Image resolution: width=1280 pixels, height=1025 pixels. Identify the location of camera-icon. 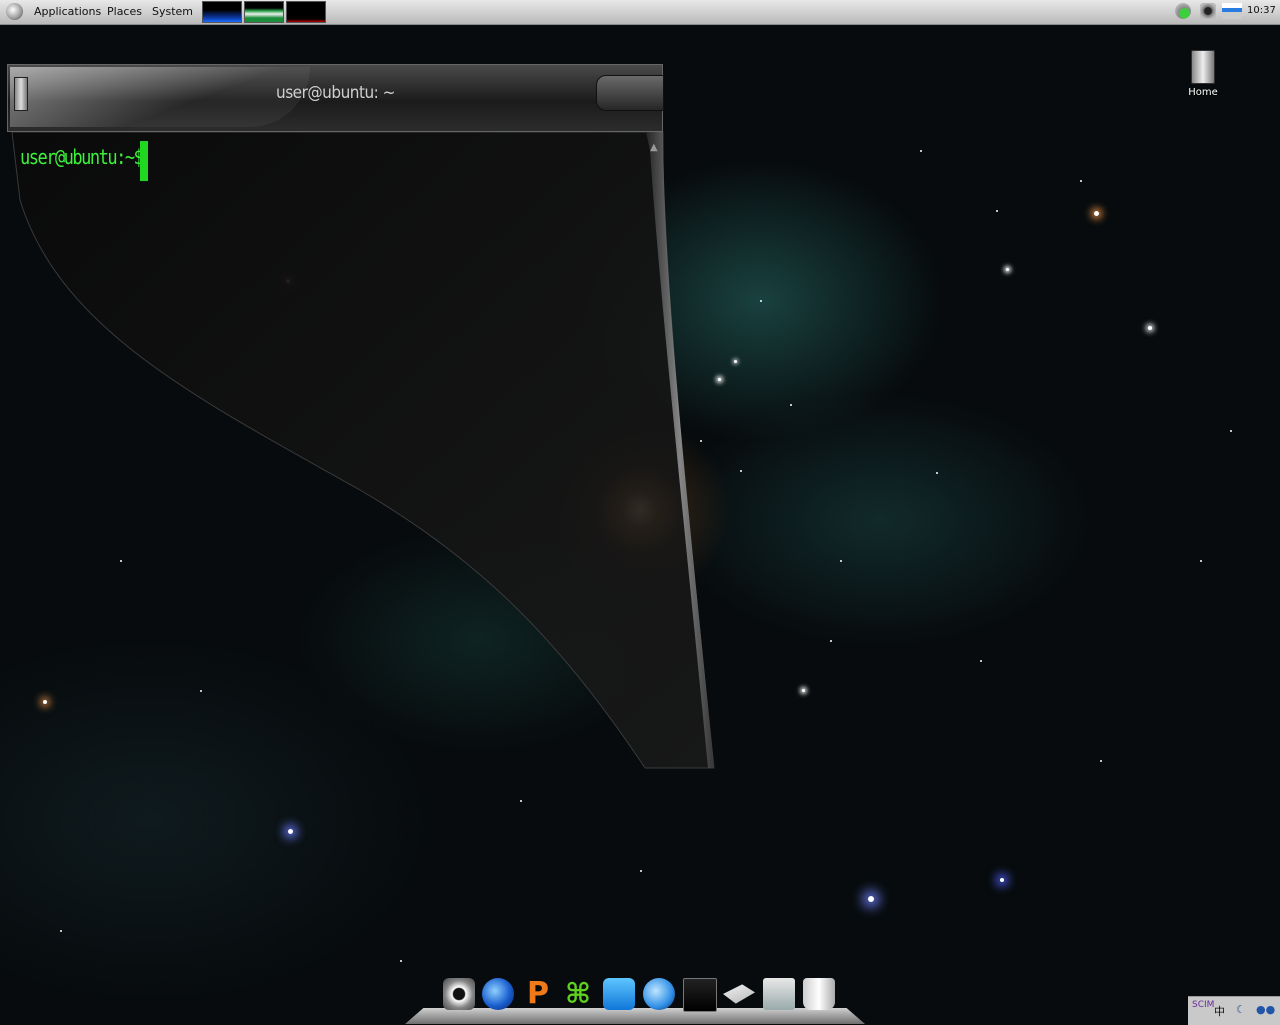
(459, 994).